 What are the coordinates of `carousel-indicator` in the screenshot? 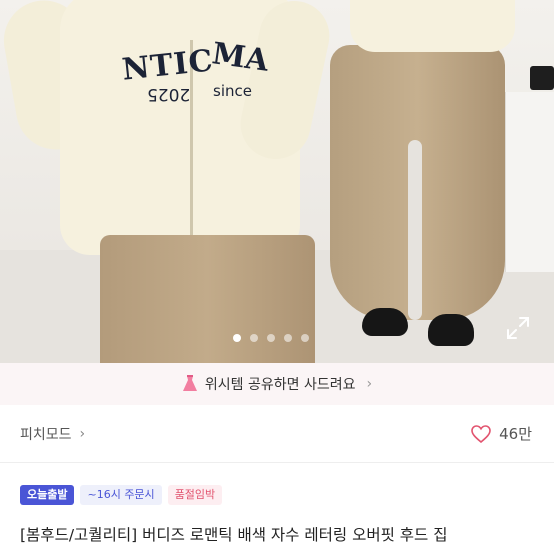 It's located at (271, 338).